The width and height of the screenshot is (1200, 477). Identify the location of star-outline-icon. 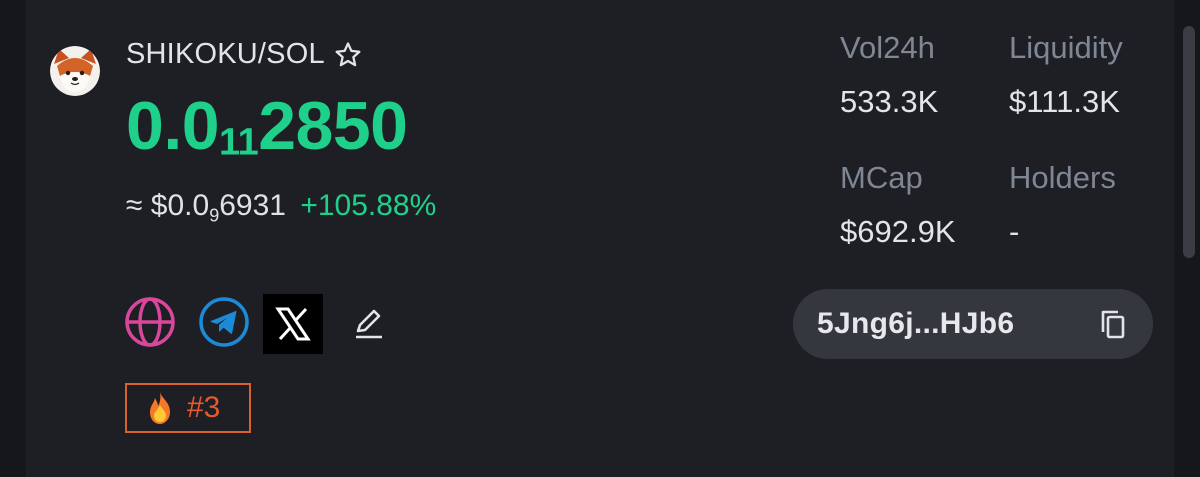
(348, 55).